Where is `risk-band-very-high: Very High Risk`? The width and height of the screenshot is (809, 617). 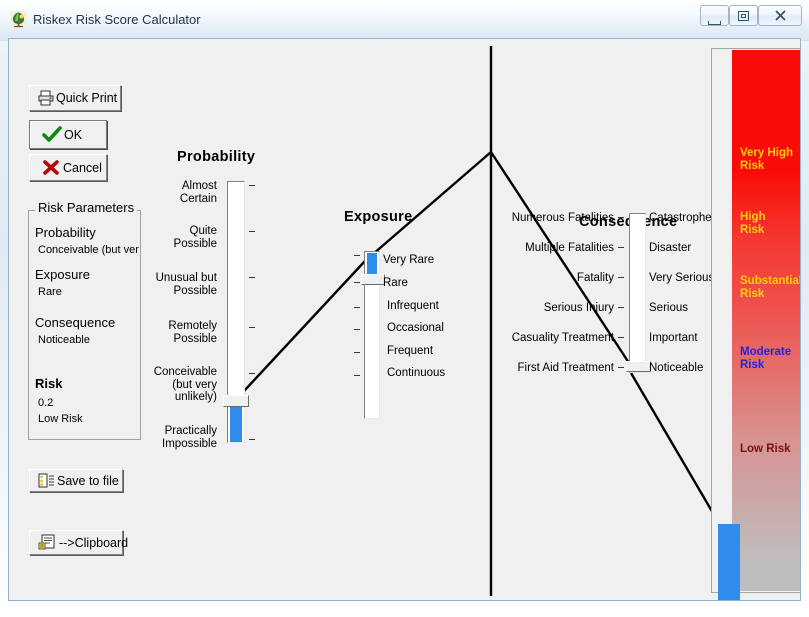 risk-band-very-high: Very High Risk is located at coordinates (767, 159).